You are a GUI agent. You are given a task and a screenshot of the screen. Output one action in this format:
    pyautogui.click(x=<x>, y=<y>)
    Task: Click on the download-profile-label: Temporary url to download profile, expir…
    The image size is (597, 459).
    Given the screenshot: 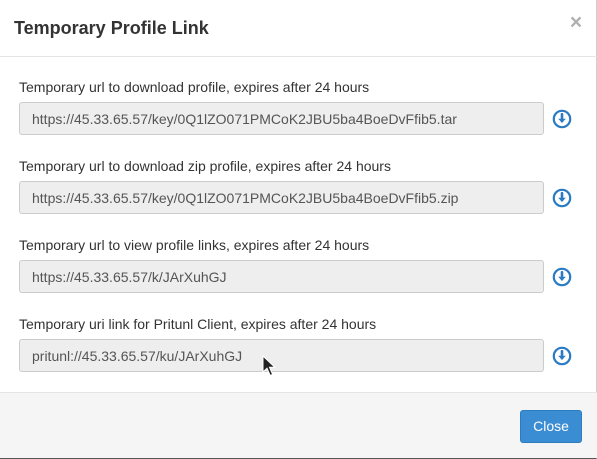 What is the action you would take?
    pyautogui.click(x=194, y=87)
    